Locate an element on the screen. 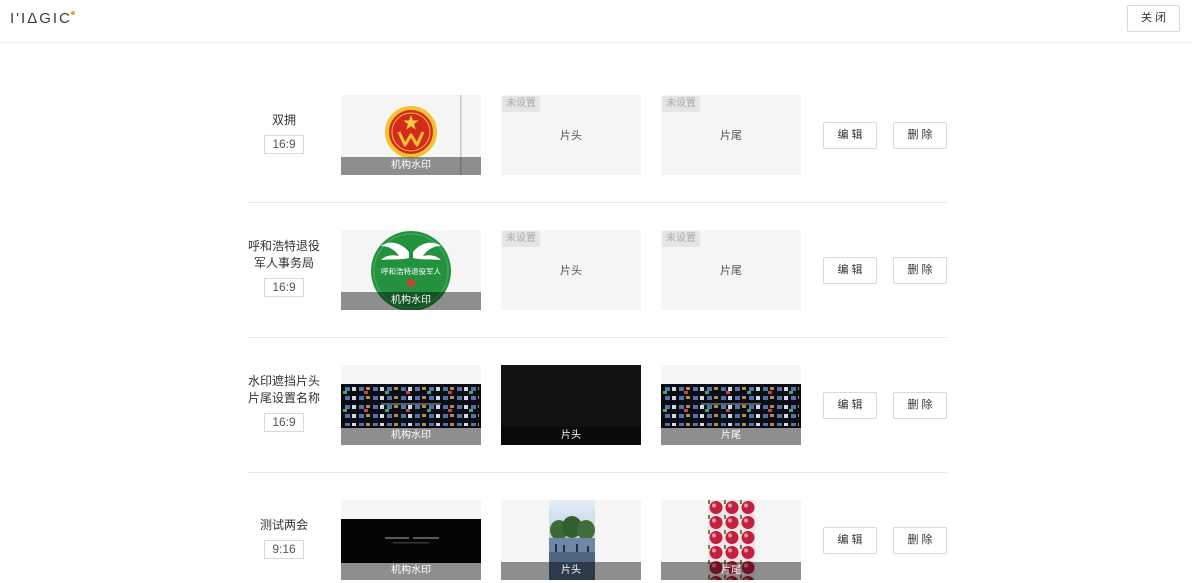 This screenshot has width=1192, height=583. emblem-text: 呼和浩特退役军人 is located at coordinates (411, 271).